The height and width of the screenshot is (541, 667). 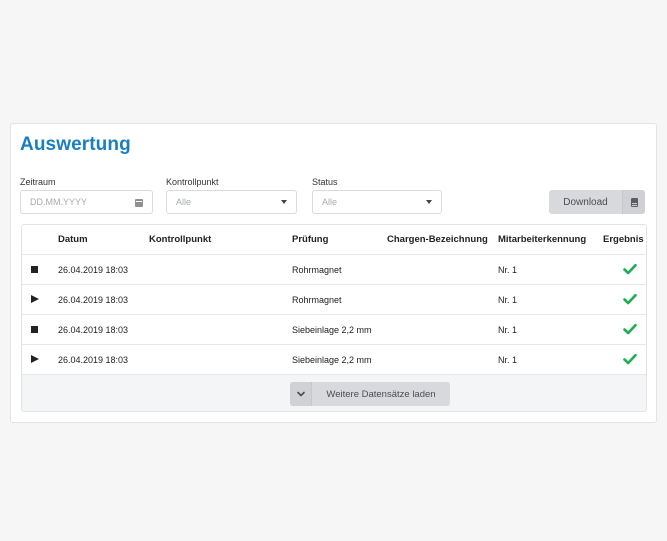 I want to click on kontrollpunkt-label: Kontrollpunkt, so click(x=192, y=182).